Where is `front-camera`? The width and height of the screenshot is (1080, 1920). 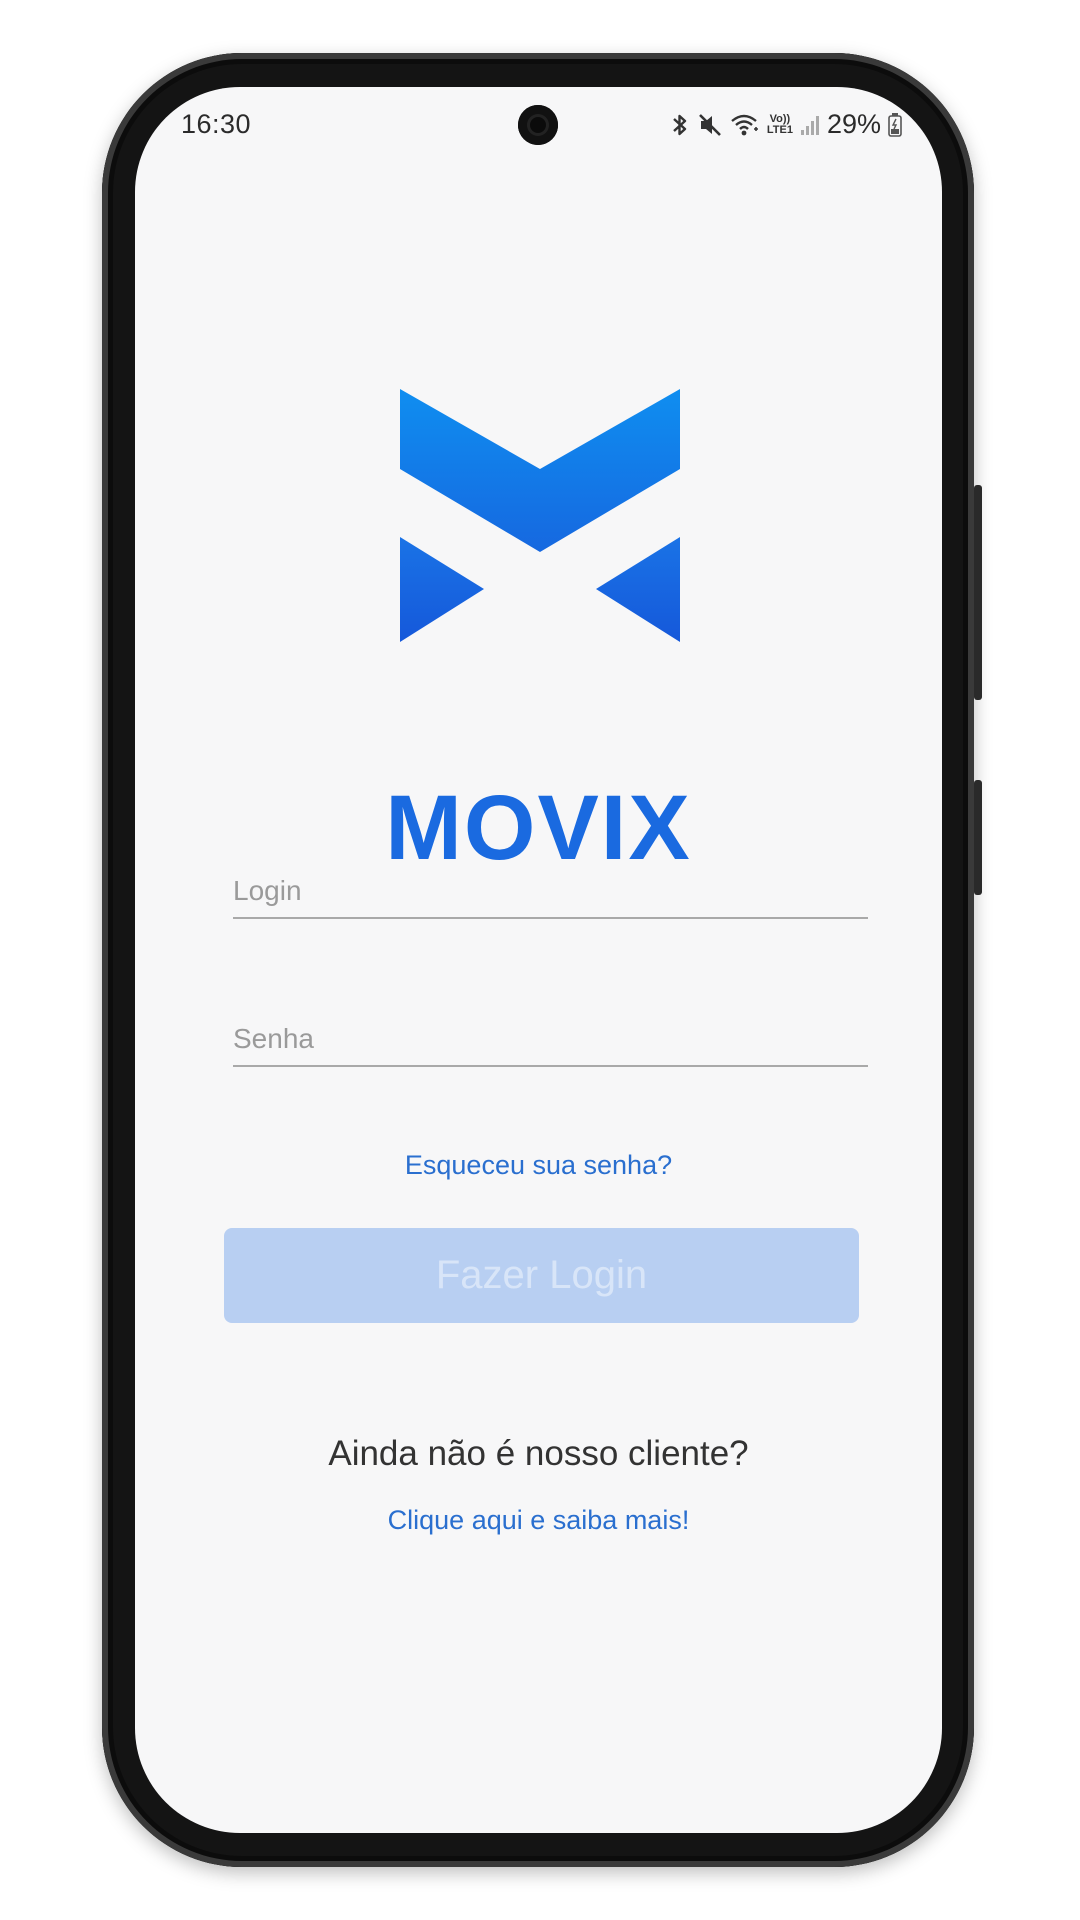
front-camera is located at coordinates (538, 125).